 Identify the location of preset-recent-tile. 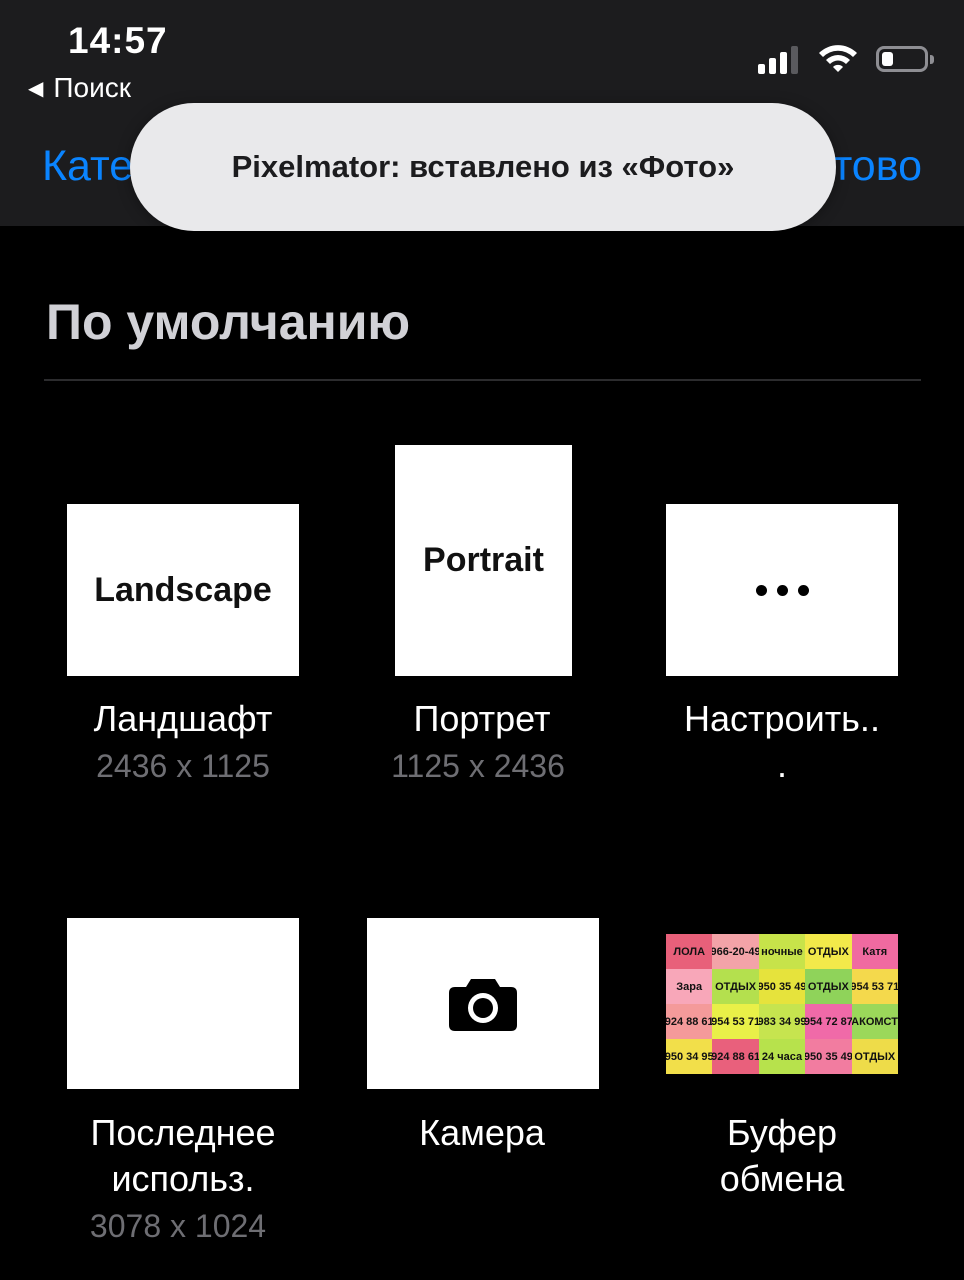
(183, 1003).